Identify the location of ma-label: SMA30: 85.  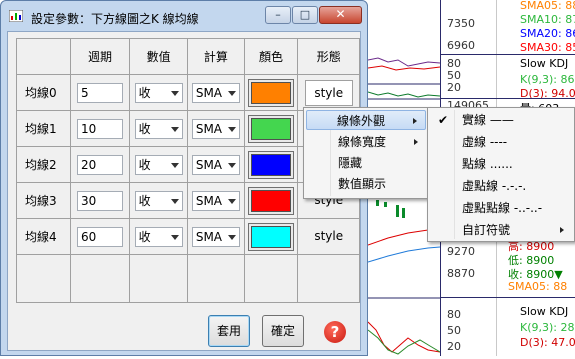
(547, 47).